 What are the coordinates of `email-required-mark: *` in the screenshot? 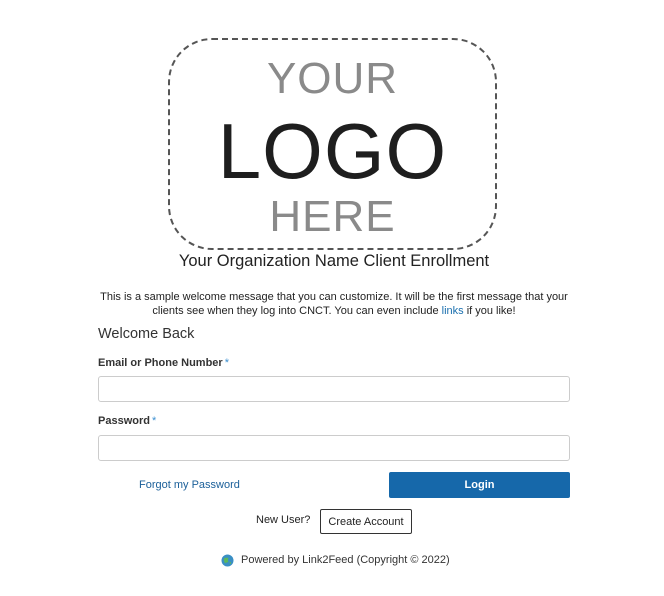 It's located at (226, 363).